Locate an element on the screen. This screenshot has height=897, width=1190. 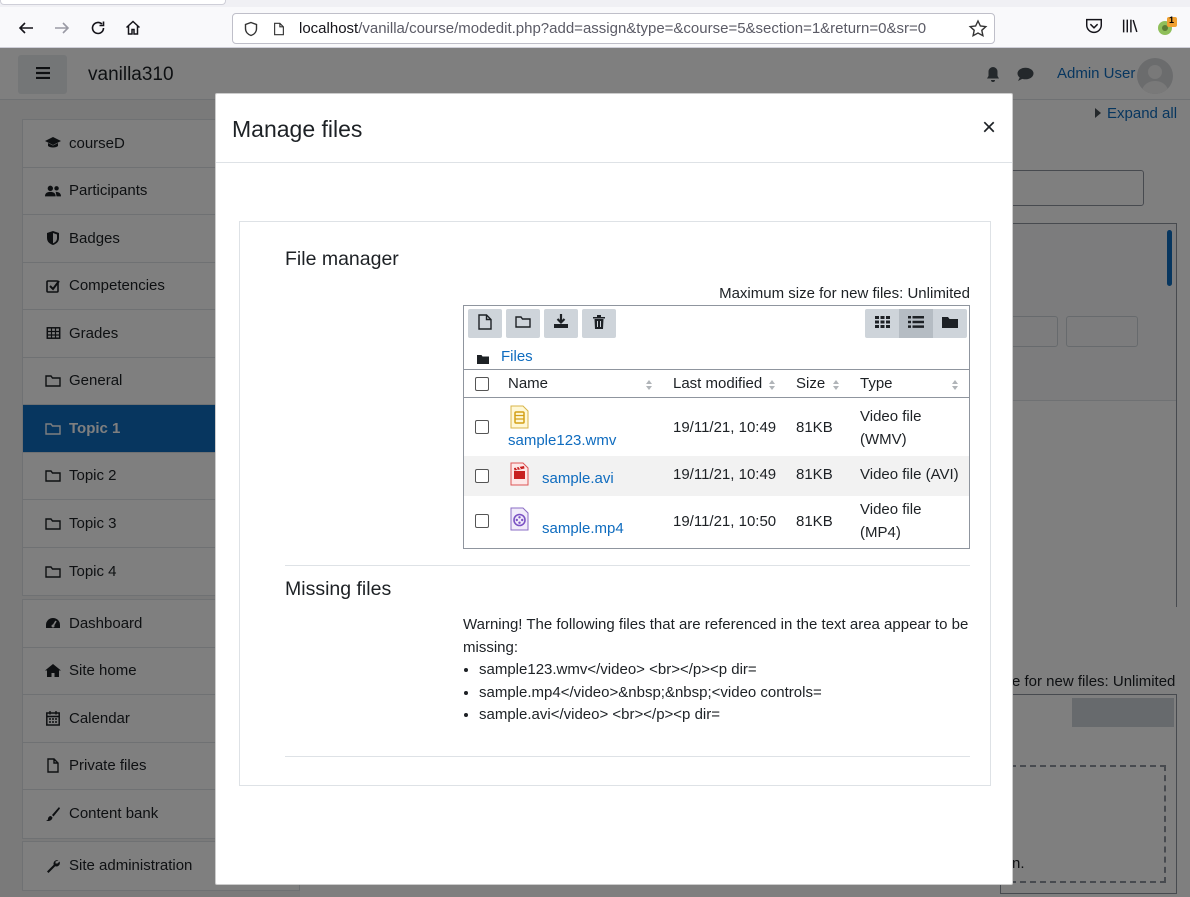
view-list-button is located at coordinates (916, 323).